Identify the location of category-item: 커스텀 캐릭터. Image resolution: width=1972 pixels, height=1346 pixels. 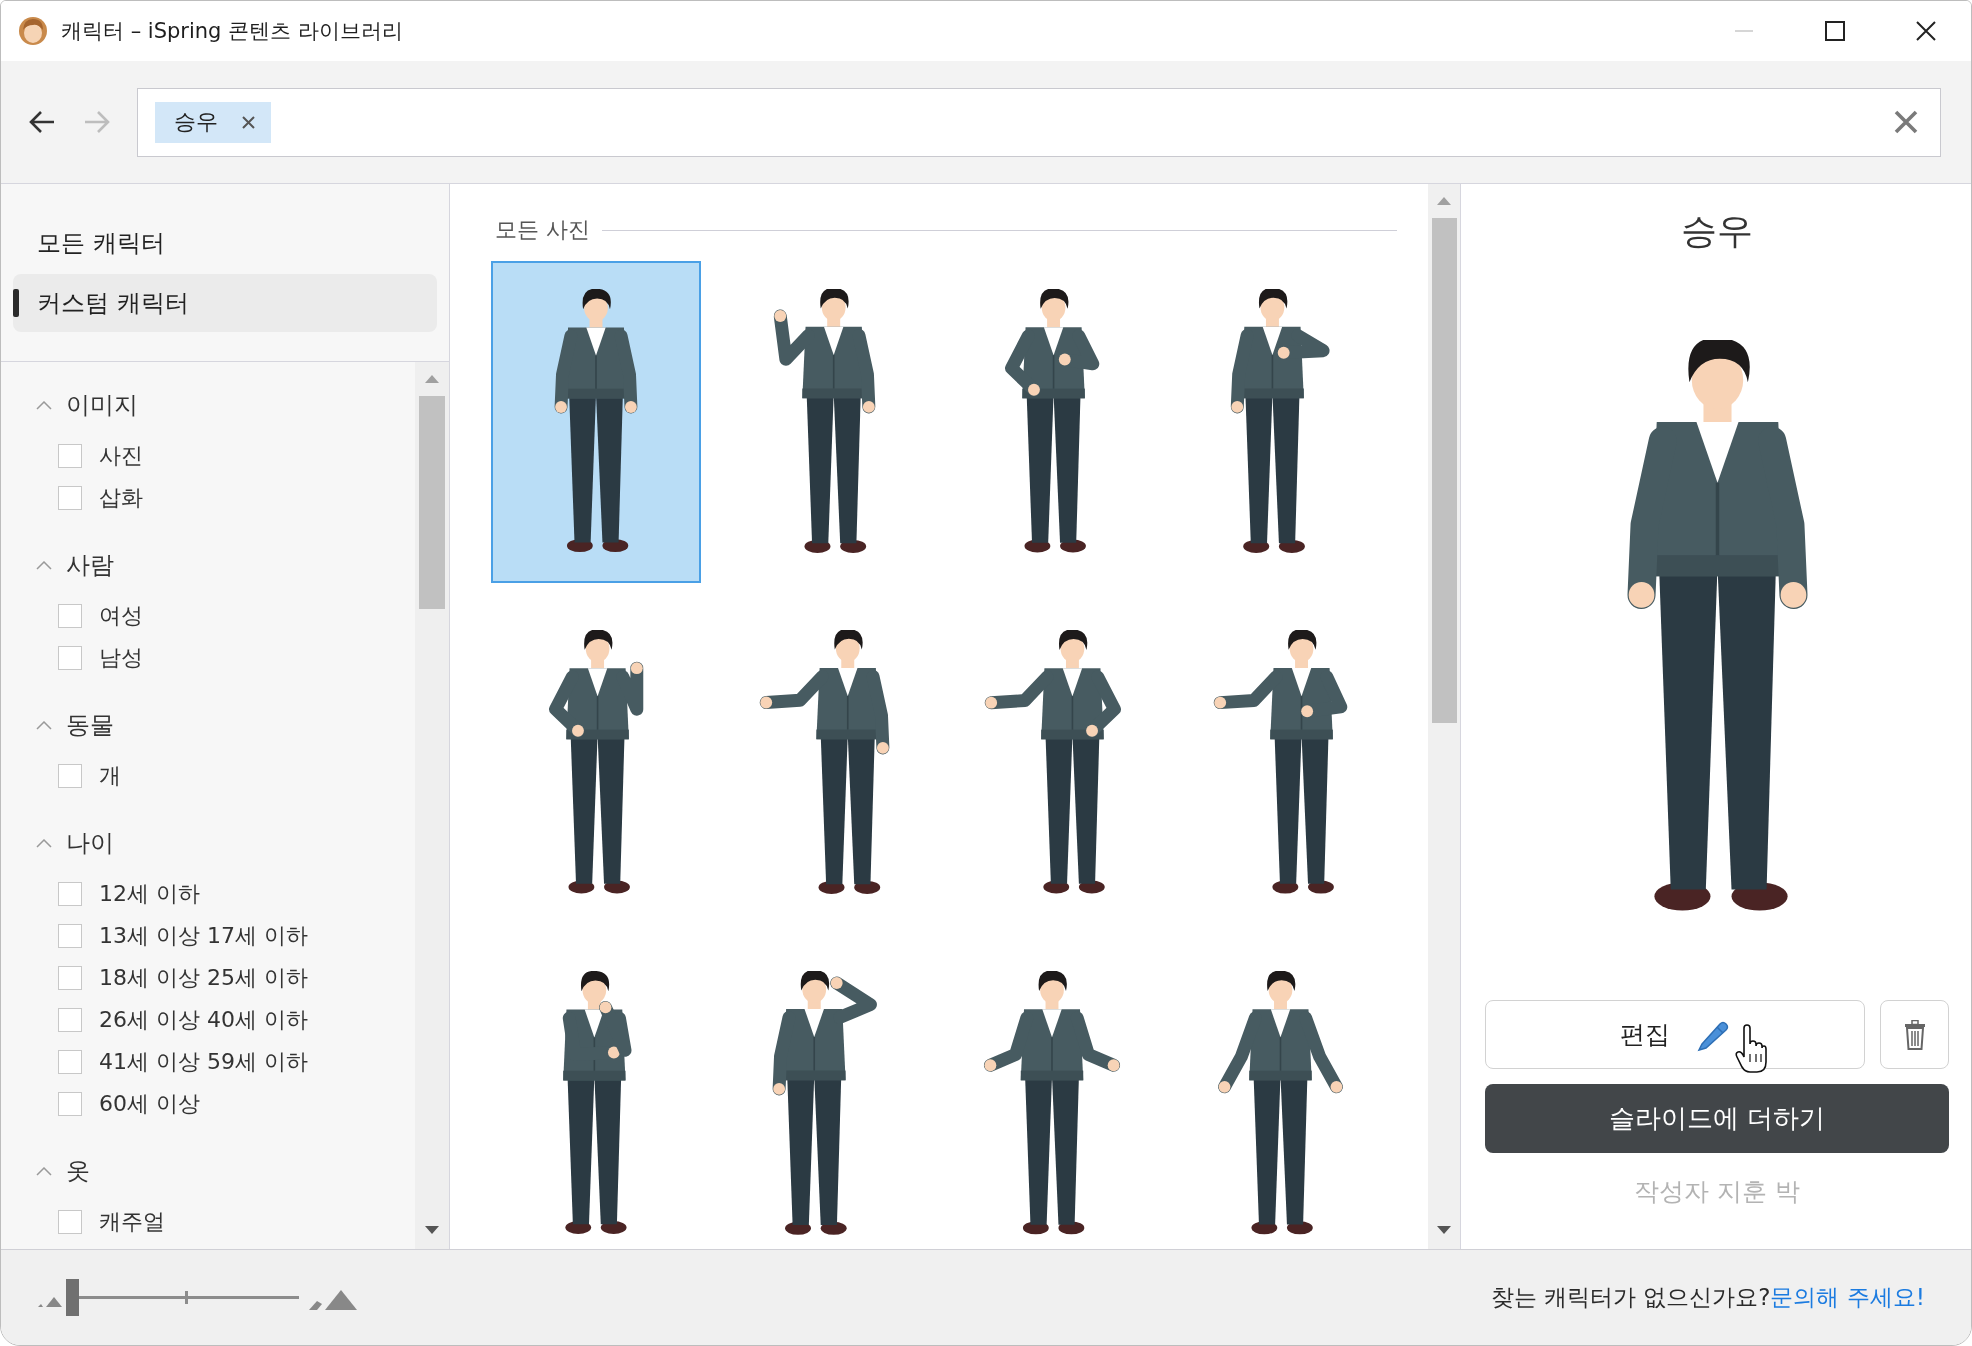
(225, 303).